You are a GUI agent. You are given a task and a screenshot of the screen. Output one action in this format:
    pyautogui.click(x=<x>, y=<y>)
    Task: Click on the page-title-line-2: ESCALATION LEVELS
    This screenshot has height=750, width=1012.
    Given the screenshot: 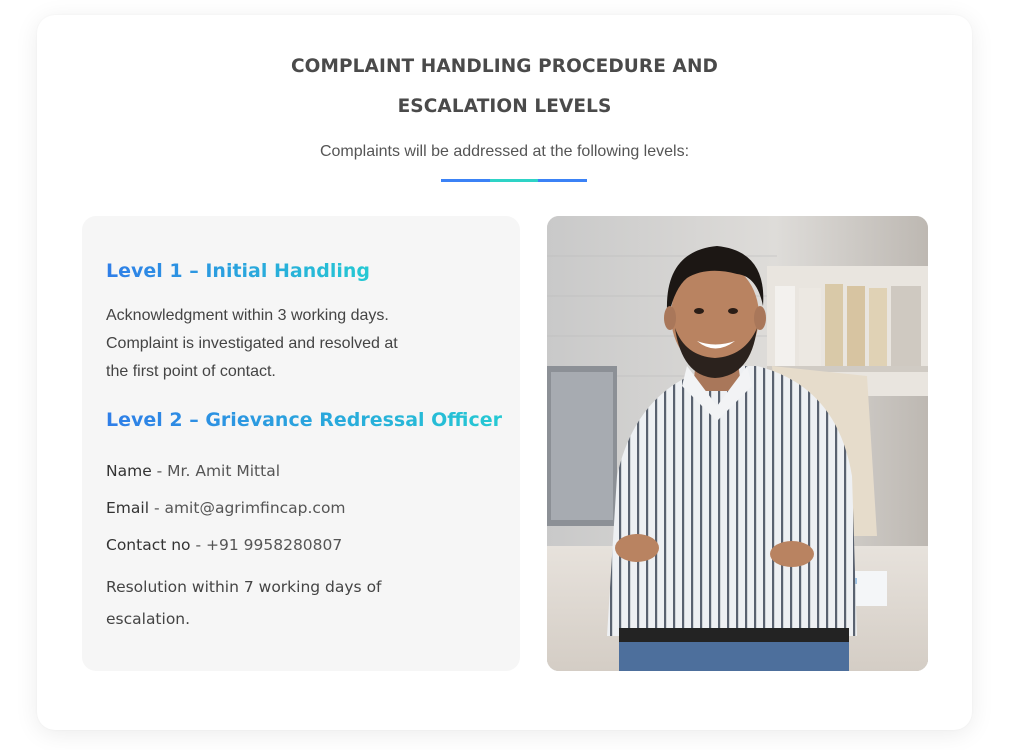 What is the action you would take?
    pyautogui.click(x=504, y=106)
    